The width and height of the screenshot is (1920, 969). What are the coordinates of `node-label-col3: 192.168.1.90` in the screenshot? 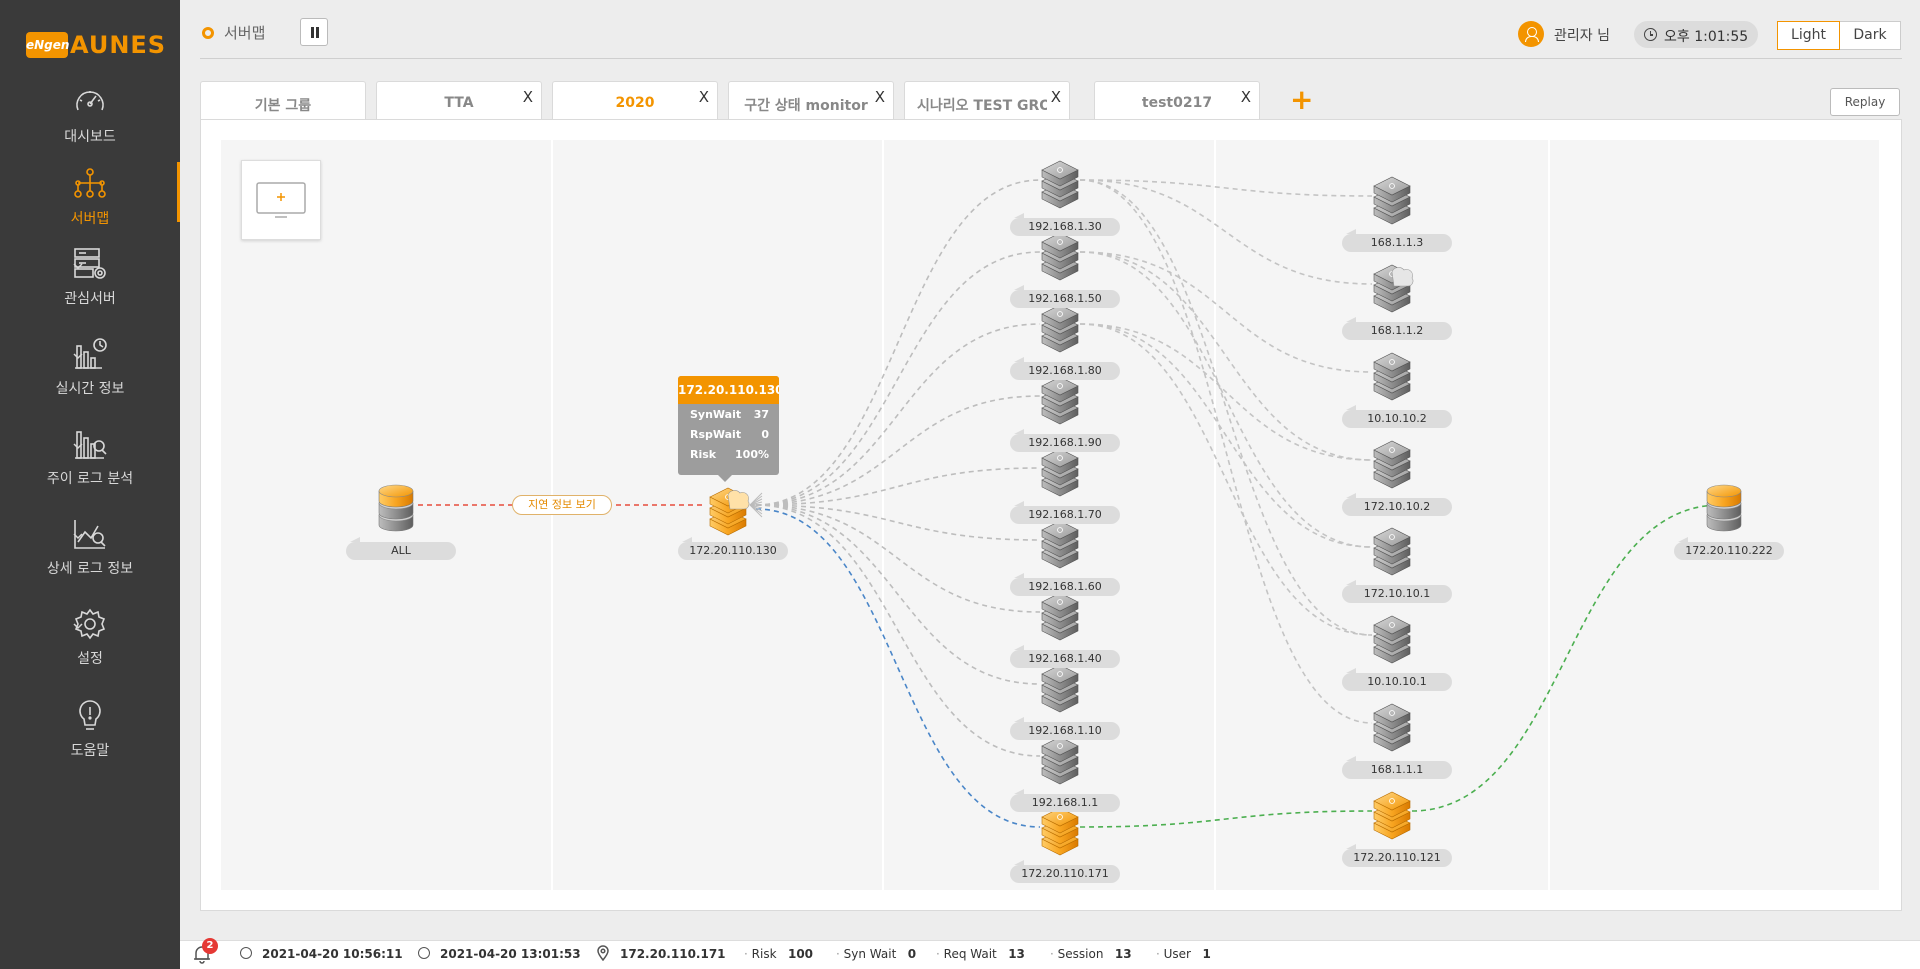 It's located at (1065, 440).